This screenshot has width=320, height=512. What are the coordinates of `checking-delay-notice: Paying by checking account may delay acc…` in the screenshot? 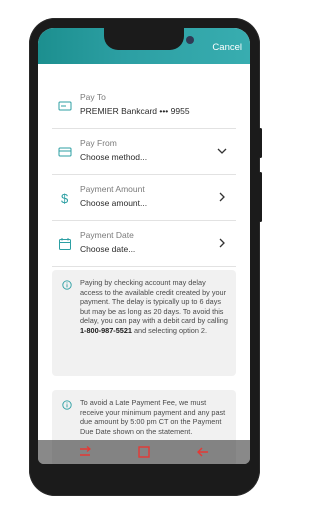 It's located at (144, 323).